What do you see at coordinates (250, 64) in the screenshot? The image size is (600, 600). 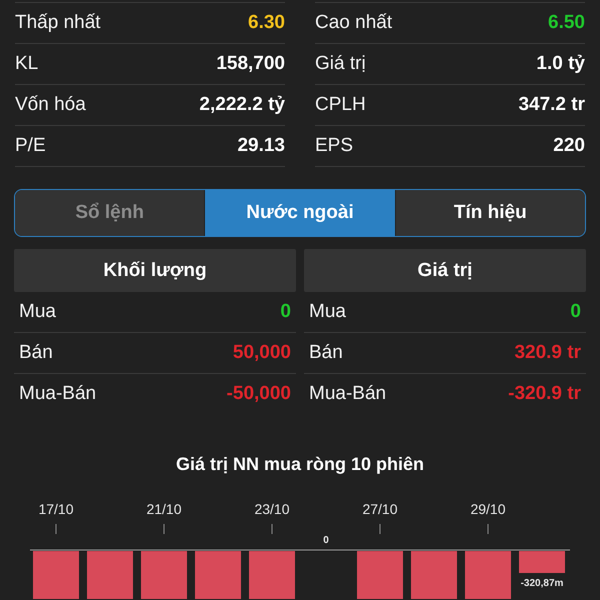 I see `stat-value: 158,700` at bounding box center [250, 64].